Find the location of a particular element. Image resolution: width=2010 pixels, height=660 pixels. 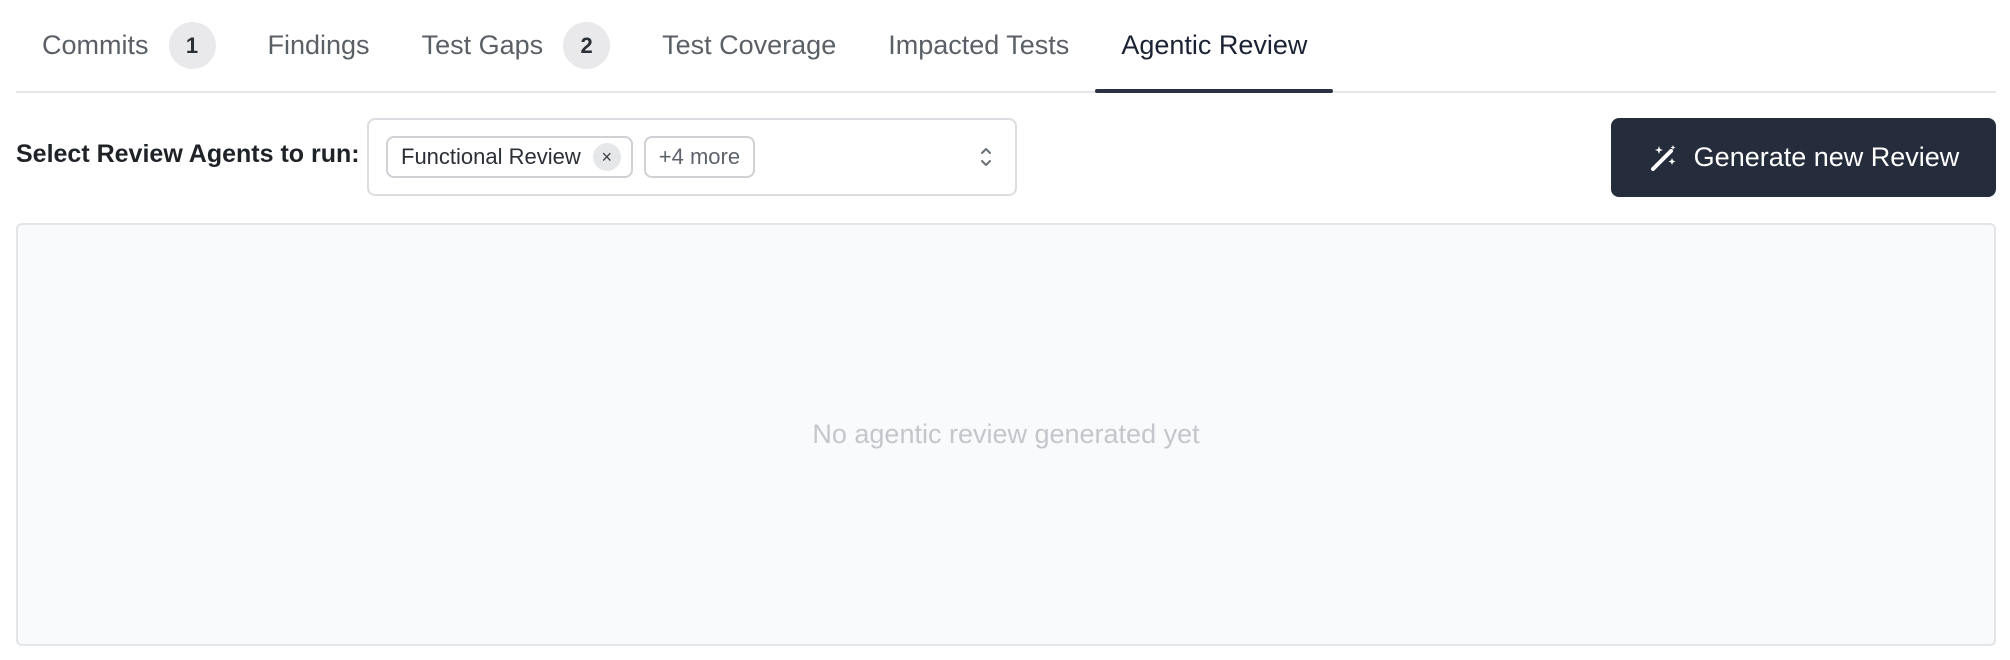

review-agents-multiselect: Functional Review × +4 more is located at coordinates (692, 157).